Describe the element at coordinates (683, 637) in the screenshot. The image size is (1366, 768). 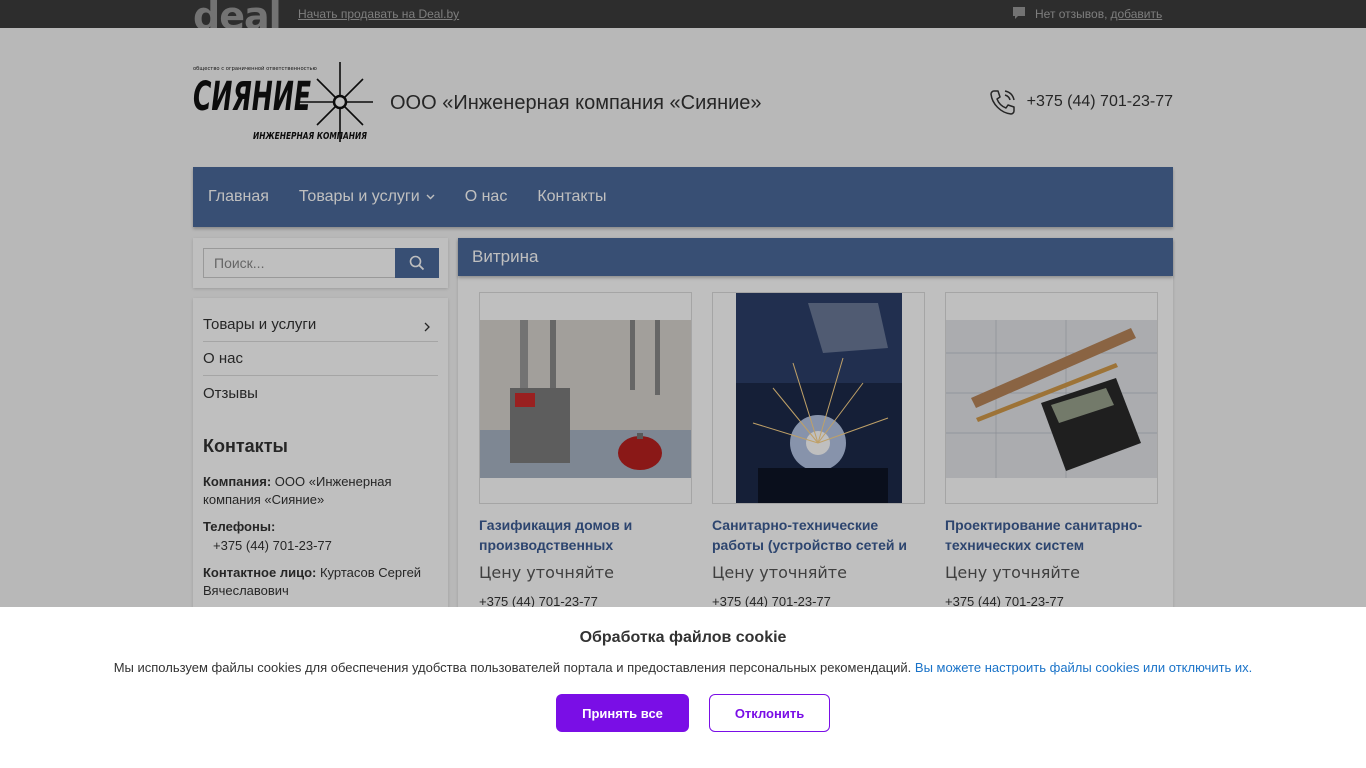
I see `cookie-title: Обработка файлов cookie` at that location.